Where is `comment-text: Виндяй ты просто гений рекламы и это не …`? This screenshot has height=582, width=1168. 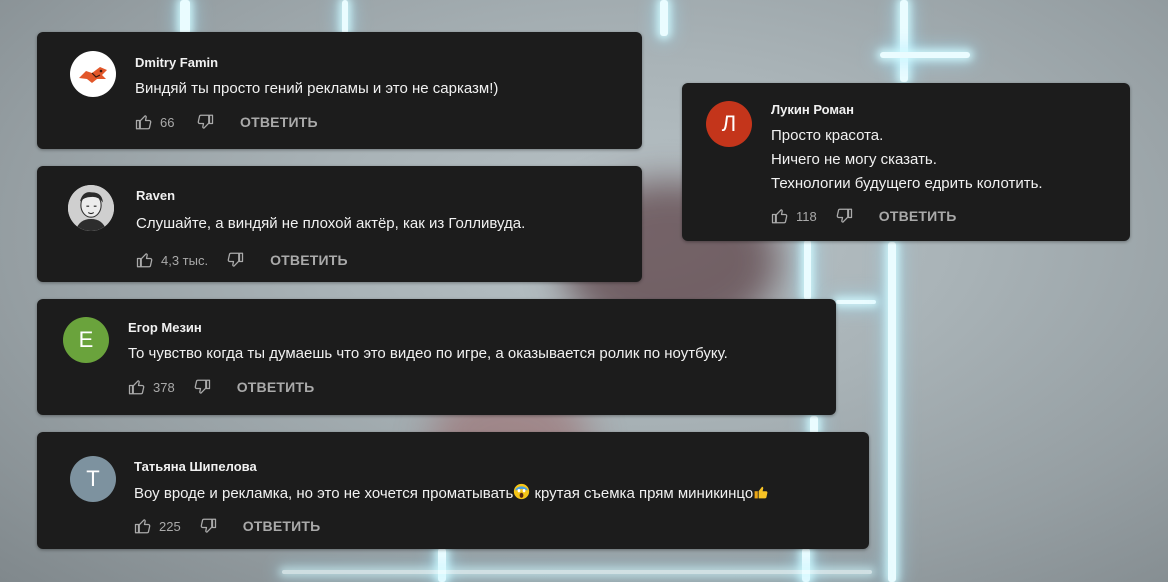
comment-text: Виндяй ты просто гений рекламы и это не … is located at coordinates (317, 88).